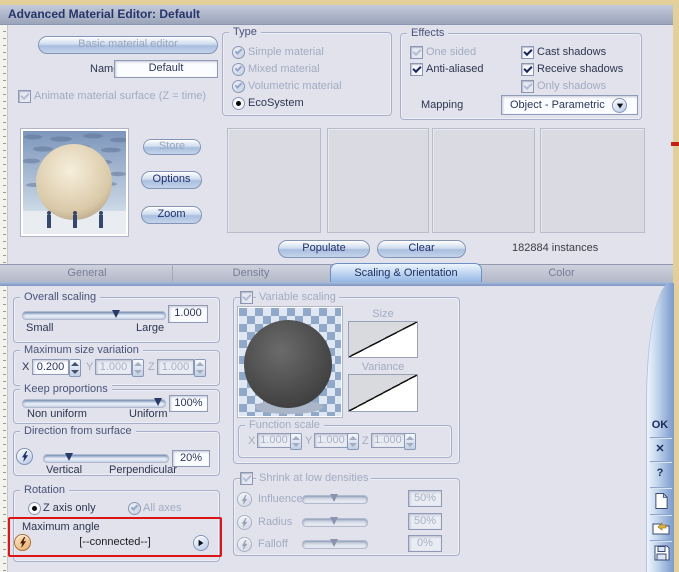 The width and height of the screenshot is (679, 572). I want to click on only-shadows-checkbox, so click(527, 86).